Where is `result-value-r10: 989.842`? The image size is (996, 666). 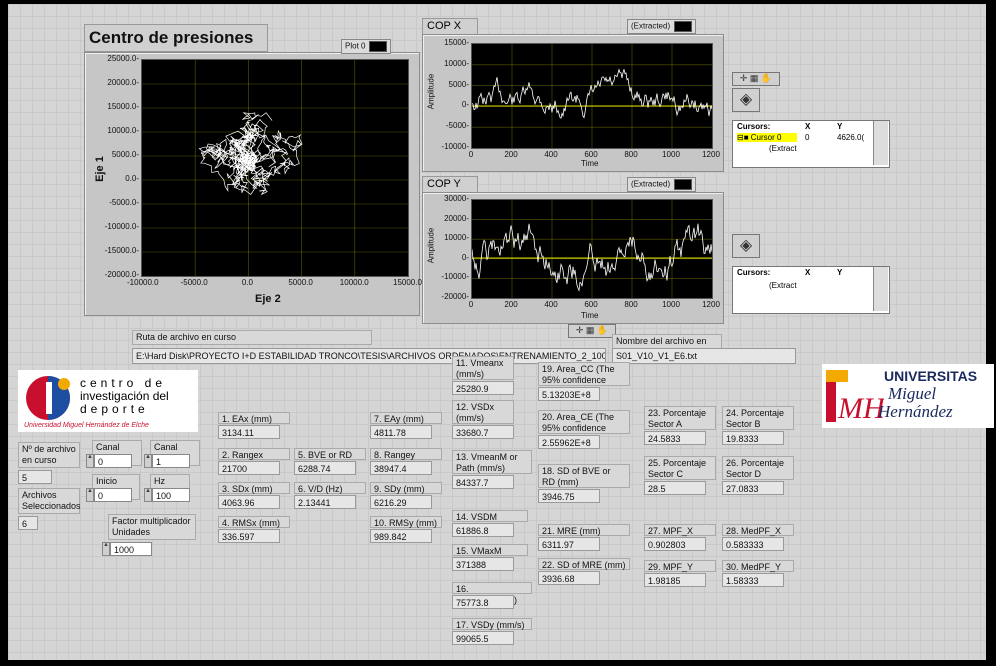
result-value-r10: 989.842 is located at coordinates (401, 536).